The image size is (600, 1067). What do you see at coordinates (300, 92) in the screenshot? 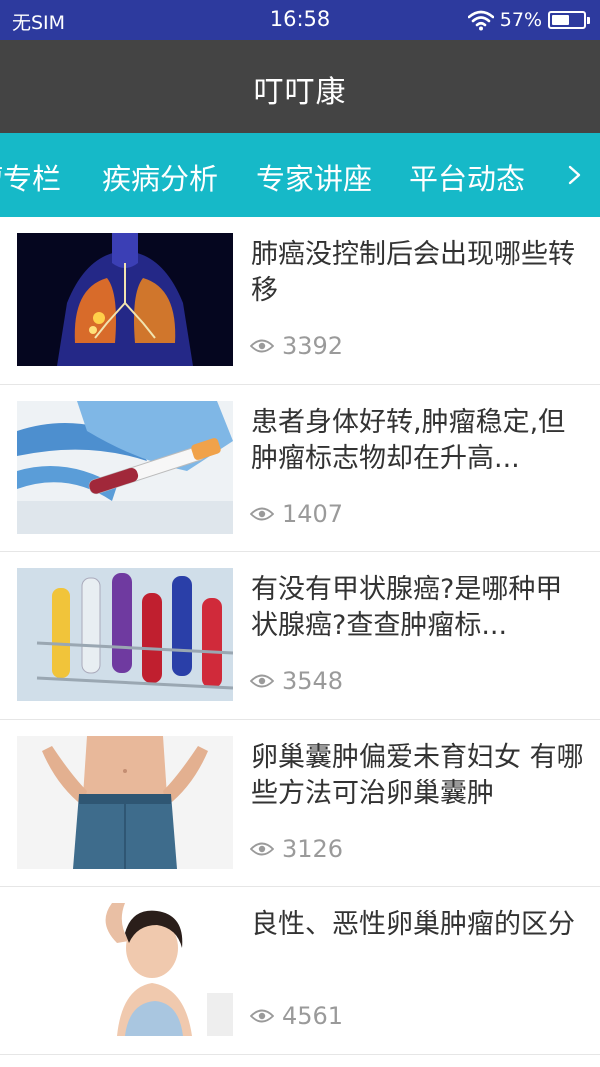
I see `page-title: 叮叮康` at bounding box center [300, 92].